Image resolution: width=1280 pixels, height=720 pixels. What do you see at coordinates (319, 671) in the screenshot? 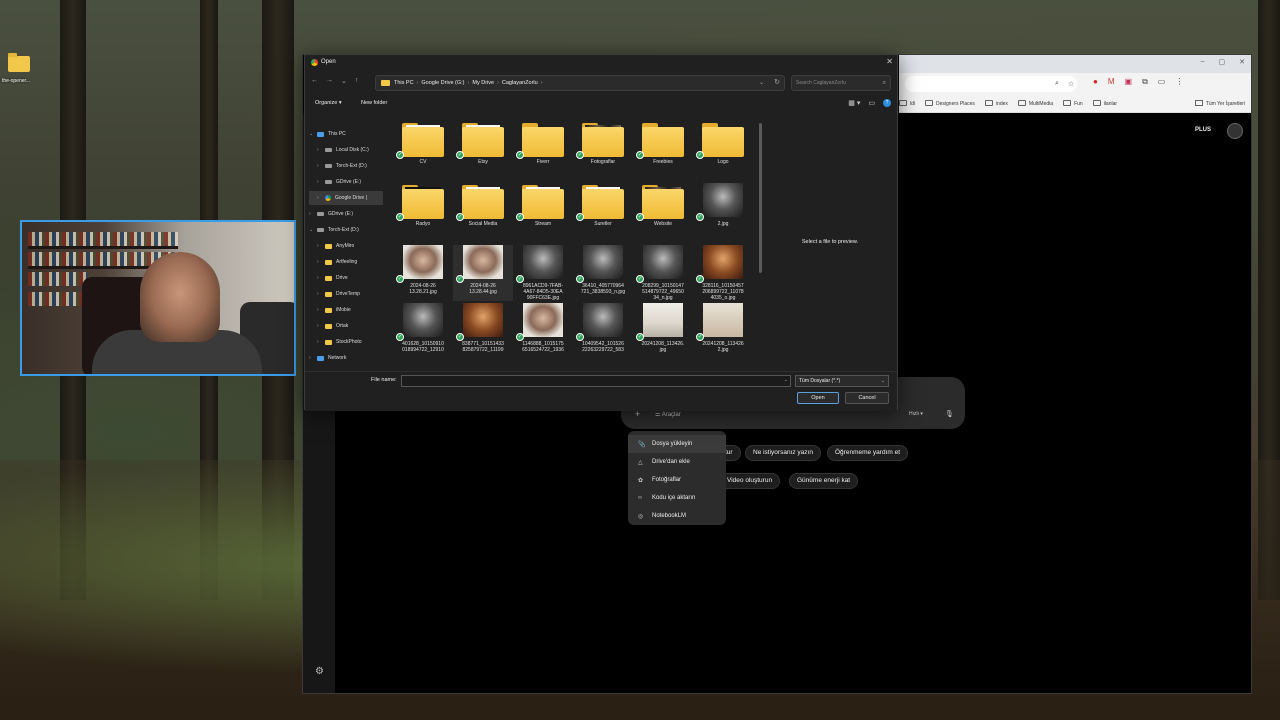
I see `settings-gear-icon: ⚙` at bounding box center [319, 671].